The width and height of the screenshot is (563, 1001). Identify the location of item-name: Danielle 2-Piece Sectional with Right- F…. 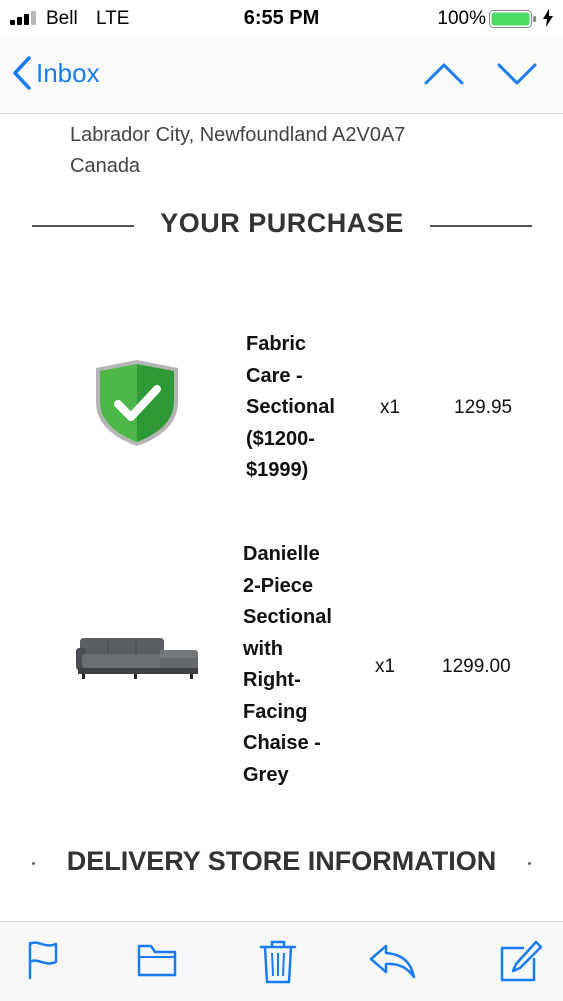
(287, 665).